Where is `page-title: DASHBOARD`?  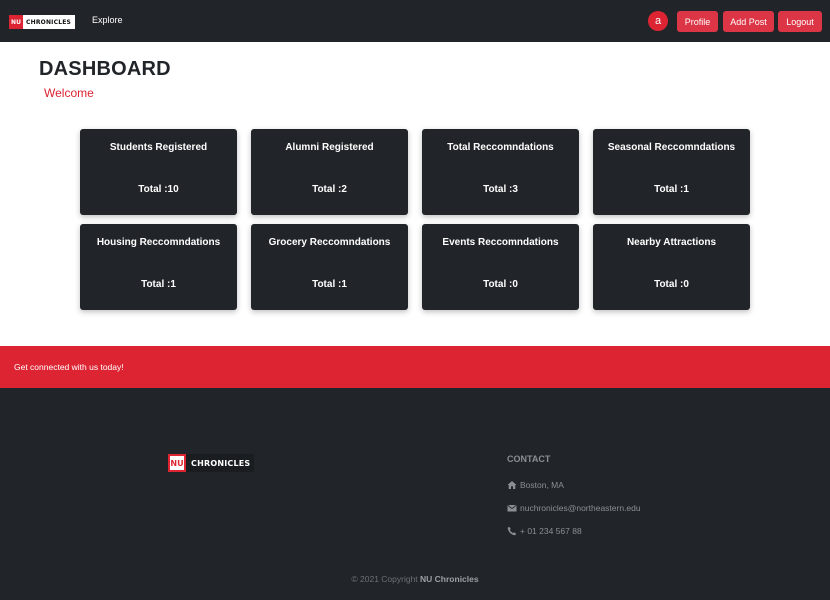 page-title: DASHBOARD is located at coordinates (105, 69).